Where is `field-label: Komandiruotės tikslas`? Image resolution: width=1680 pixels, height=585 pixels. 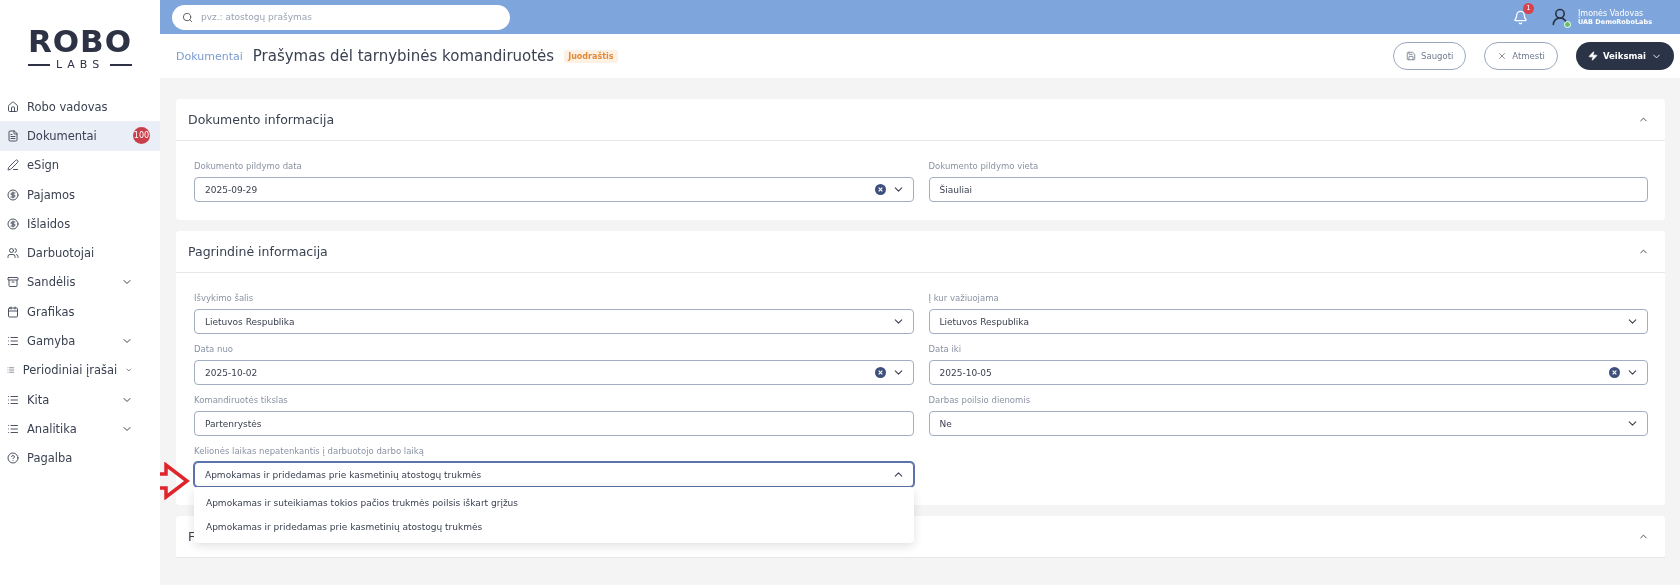
field-label: Komandiruotės tikslas is located at coordinates (241, 399).